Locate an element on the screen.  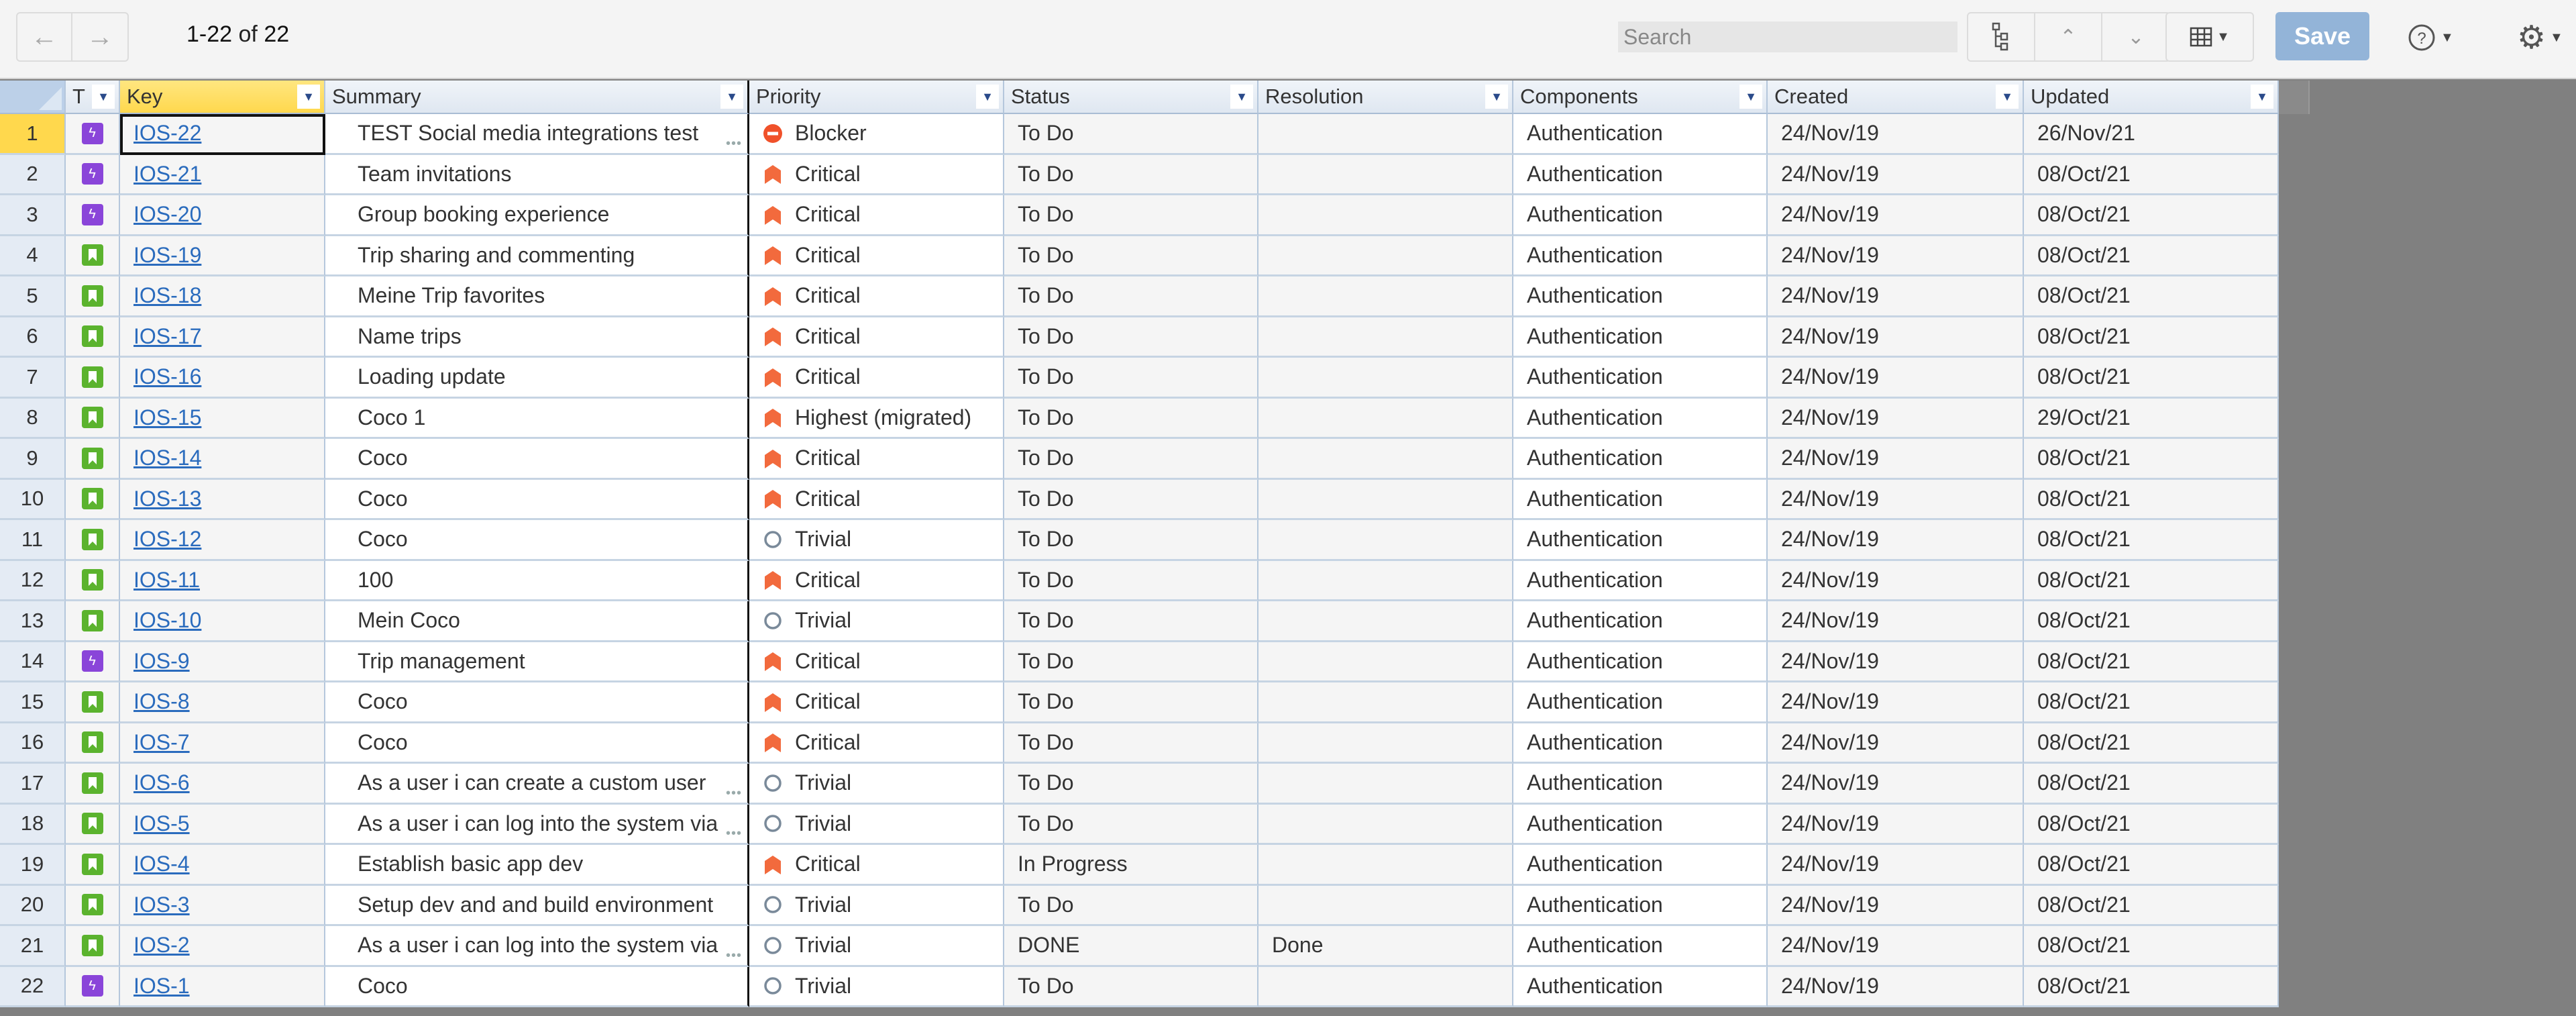
row-number: 17 is located at coordinates (33, 785).